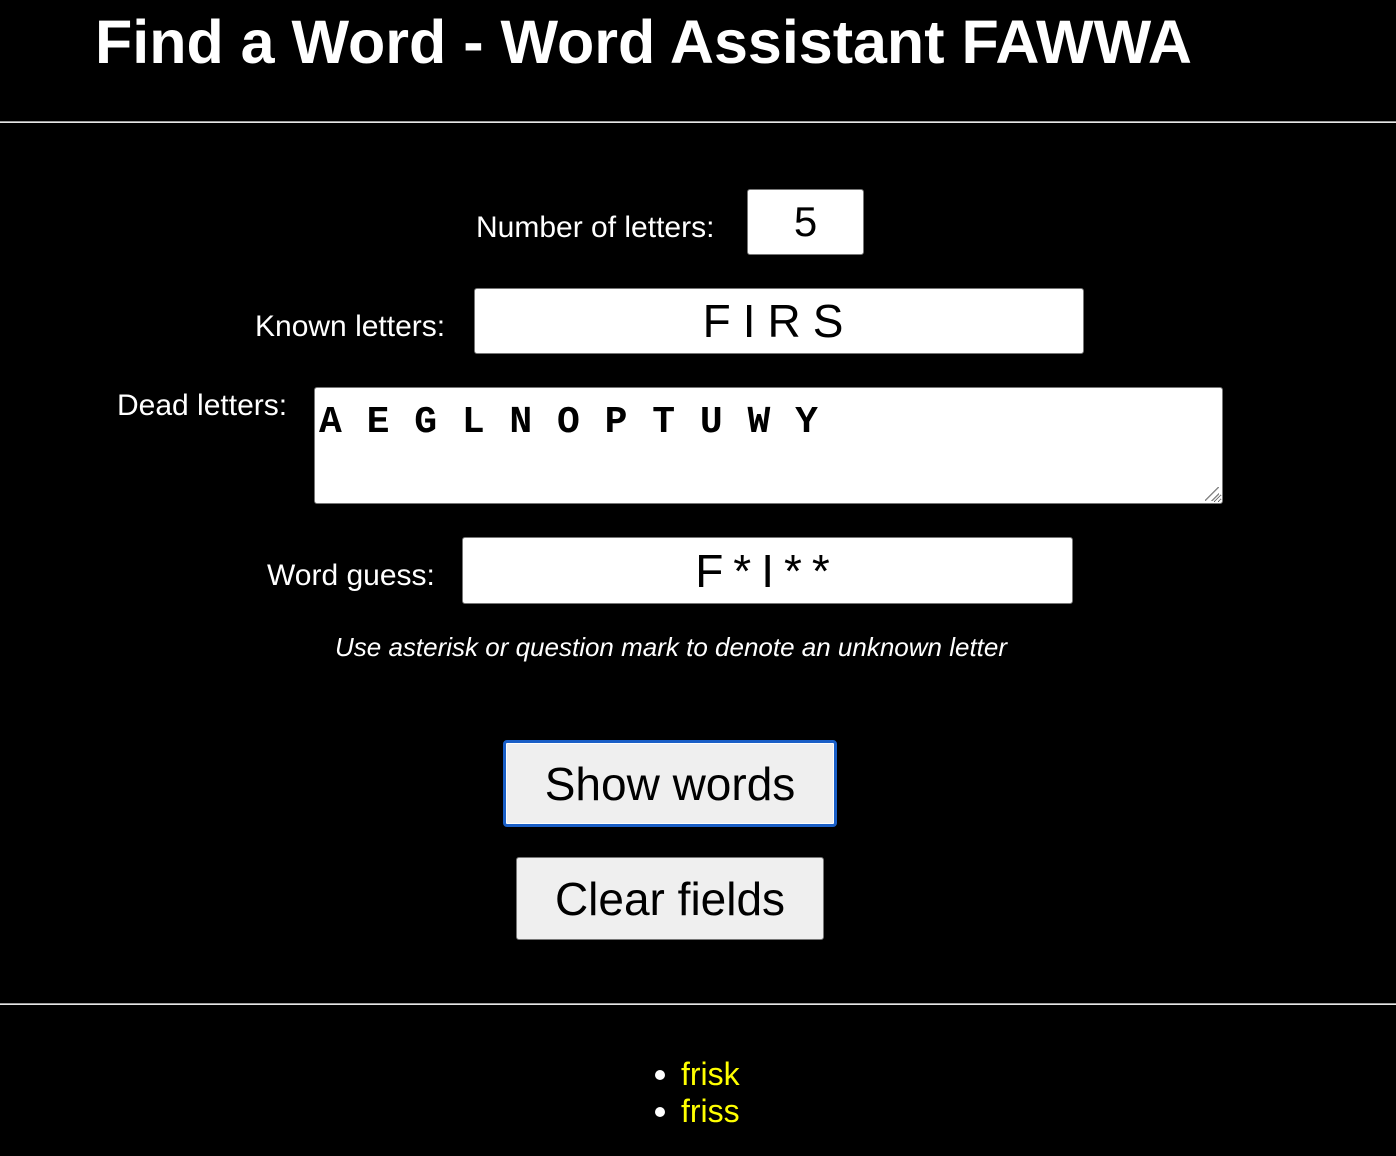 The image size is (1396, 1156). I want to click on page-title: Find a Word - Word Assistant FAWWA, so click(643, 42).